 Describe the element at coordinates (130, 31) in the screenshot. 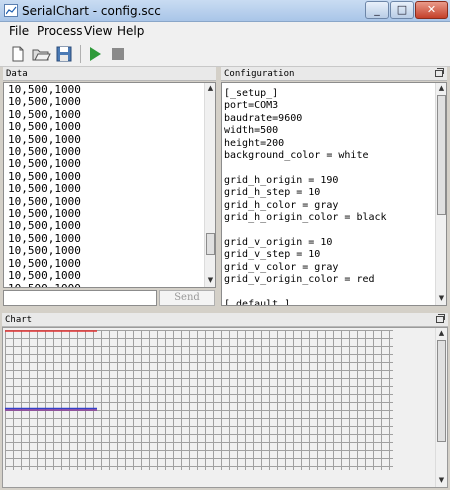

I see `menu-help: Help` at that location.